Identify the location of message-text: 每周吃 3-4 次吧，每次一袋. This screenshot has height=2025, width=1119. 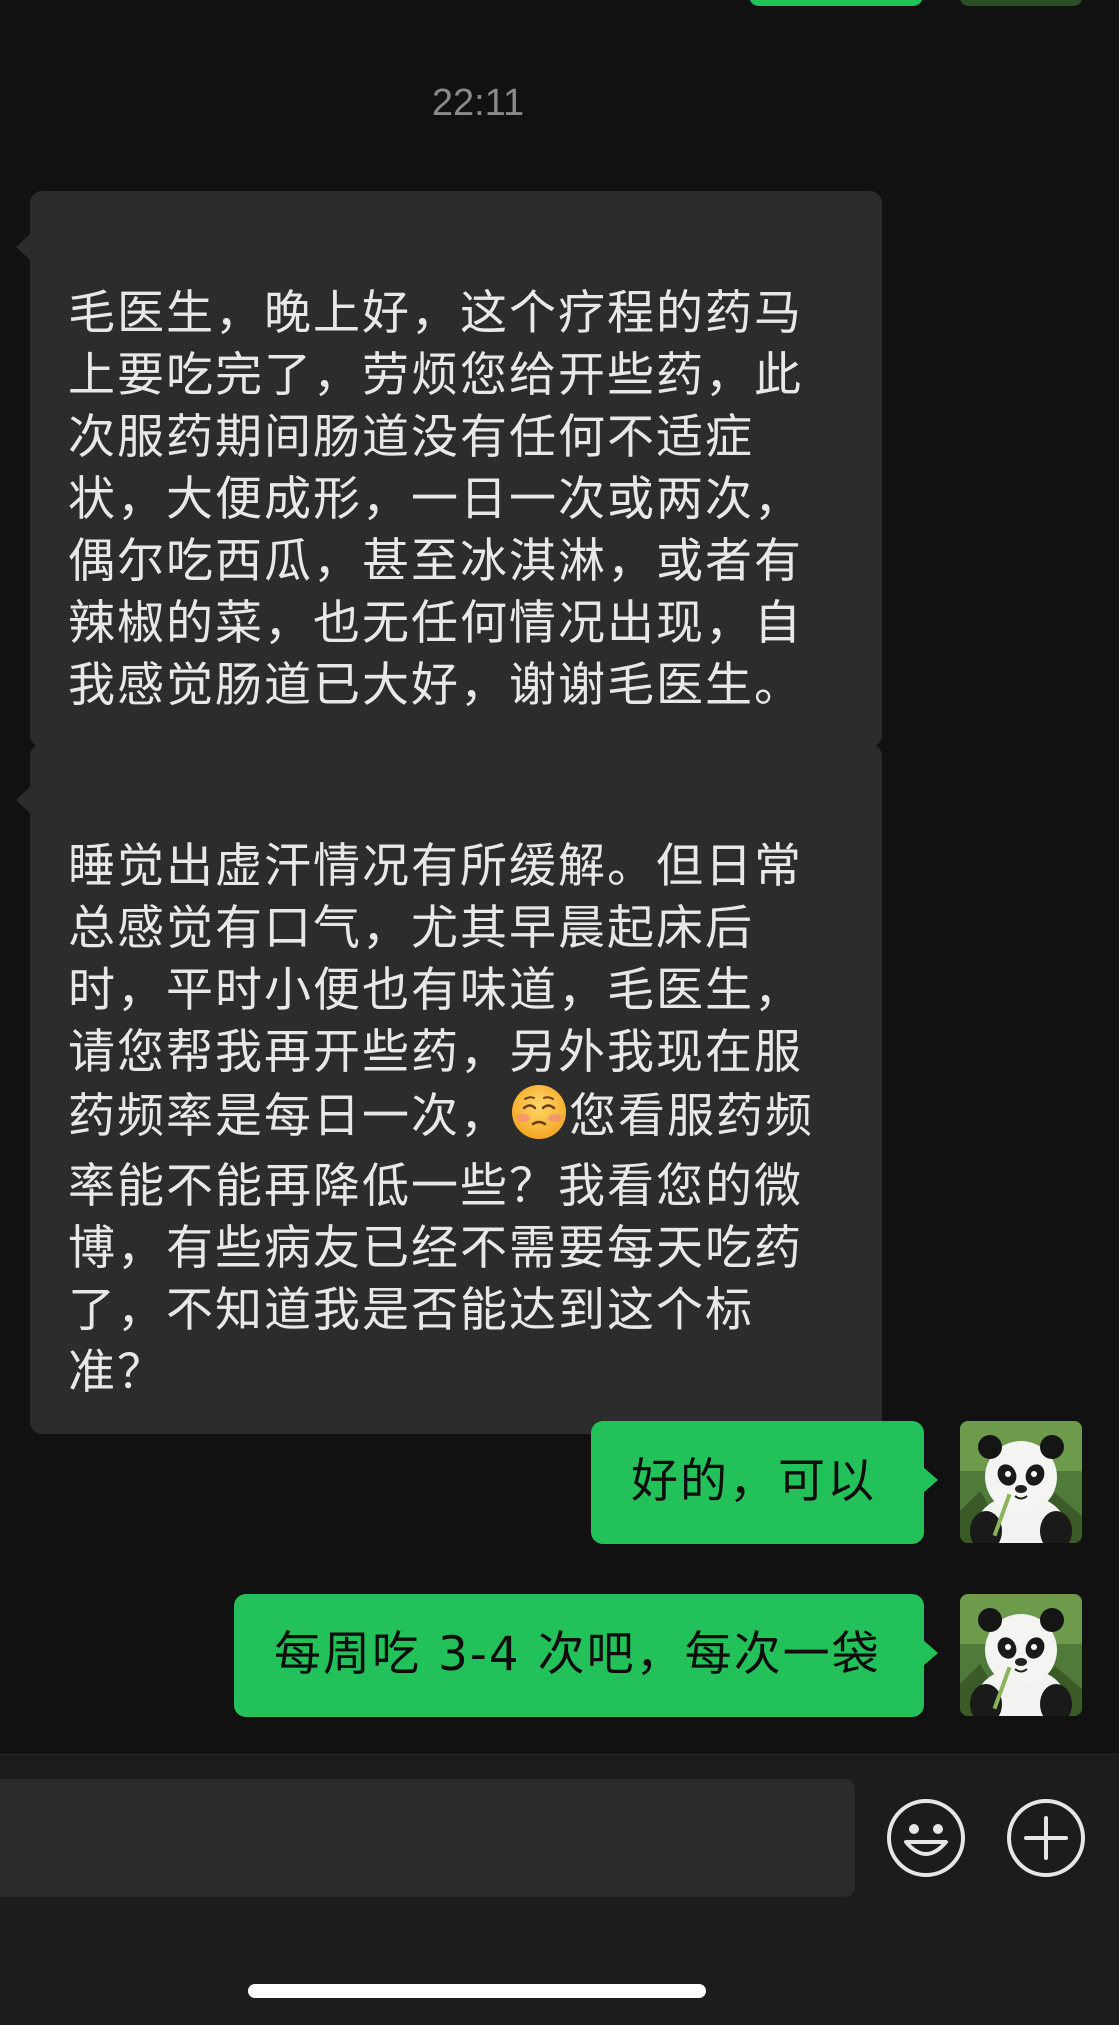
(577, 1654).